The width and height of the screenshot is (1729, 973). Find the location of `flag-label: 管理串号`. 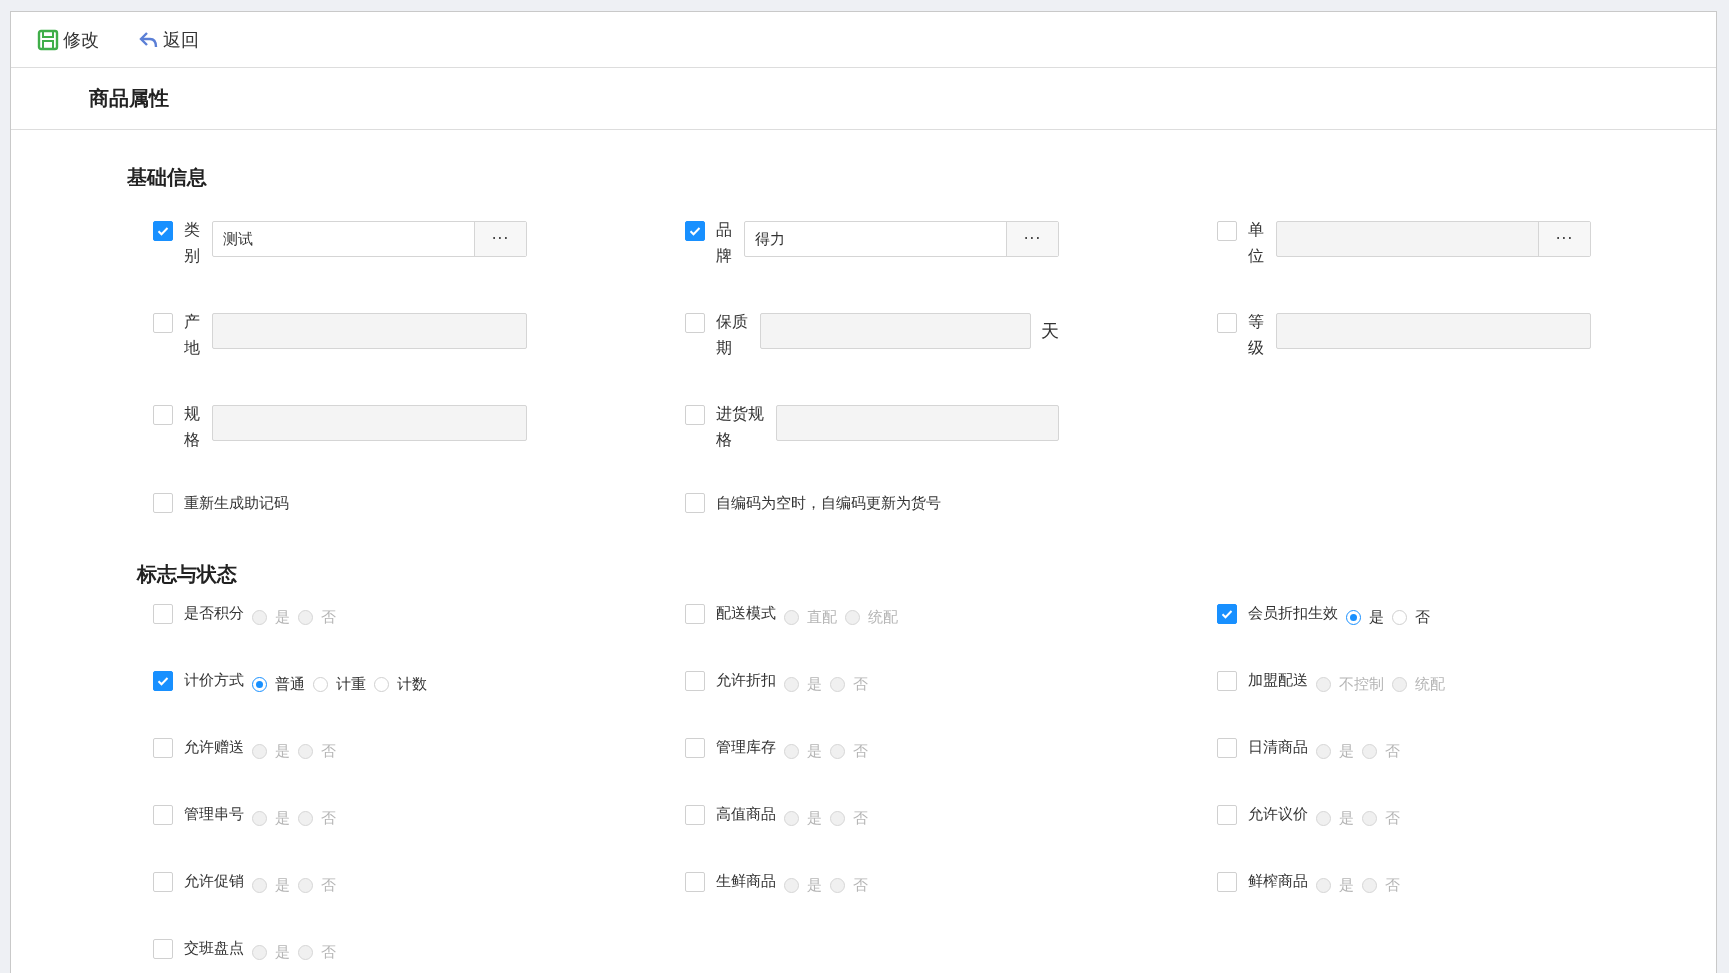

flag-label: 管理串号 is located at coordinates (214, 814).